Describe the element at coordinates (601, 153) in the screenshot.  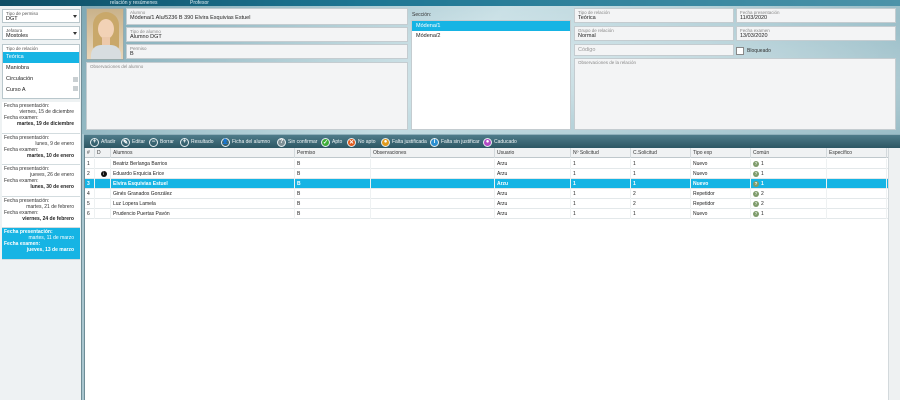
I see `col-request-number: Nº Solicitud` at that location.